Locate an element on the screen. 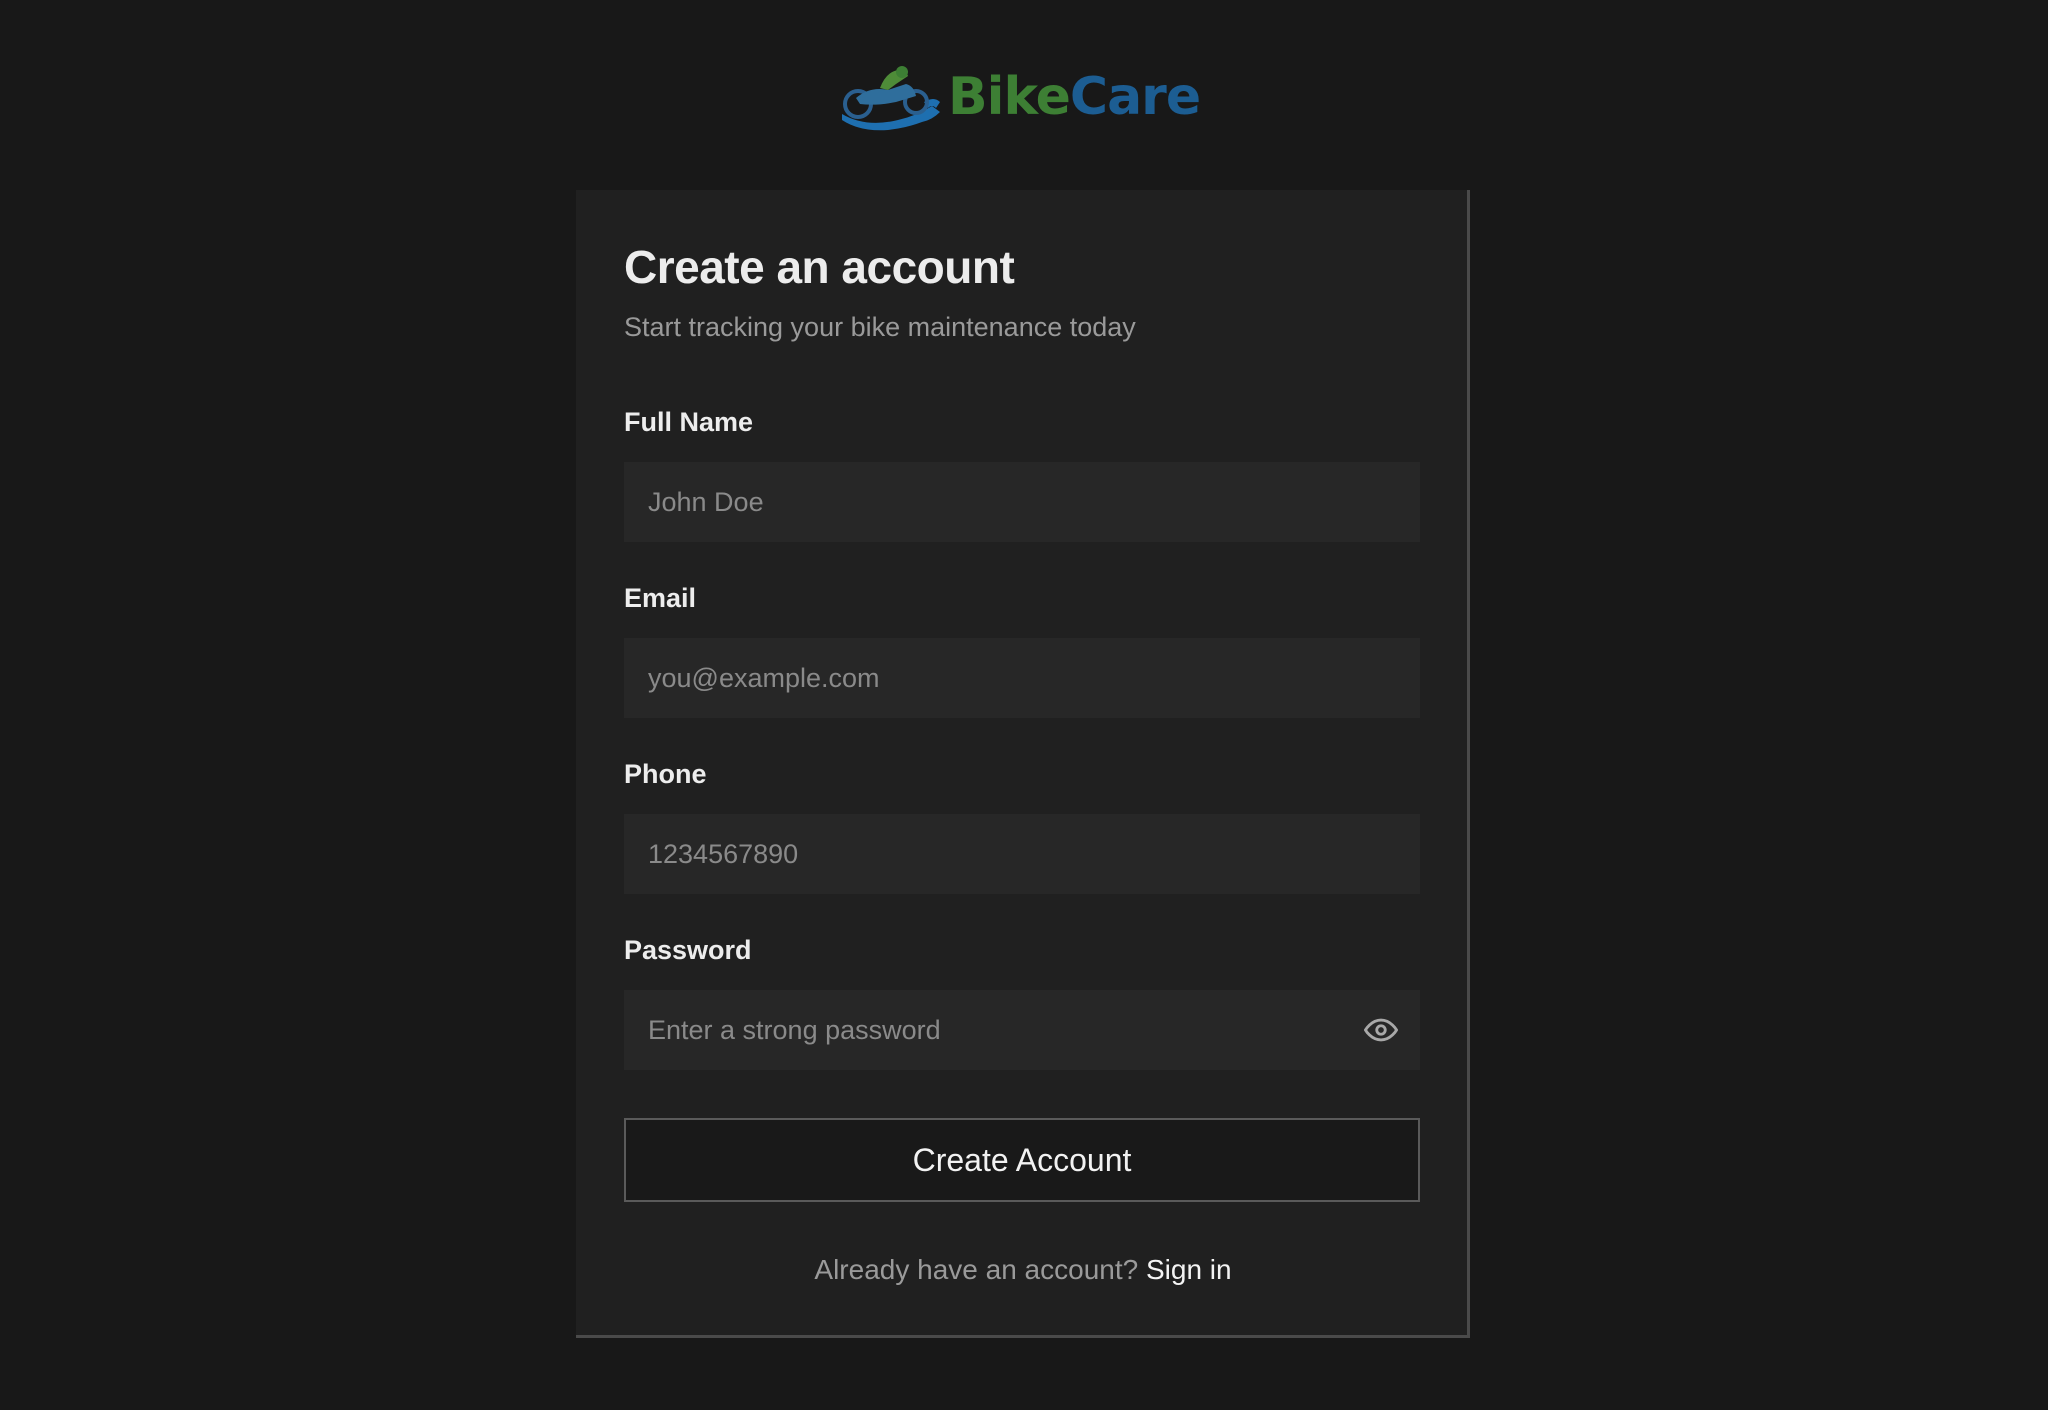  full-name-label: Full Name is located at coordinates (689, 422).